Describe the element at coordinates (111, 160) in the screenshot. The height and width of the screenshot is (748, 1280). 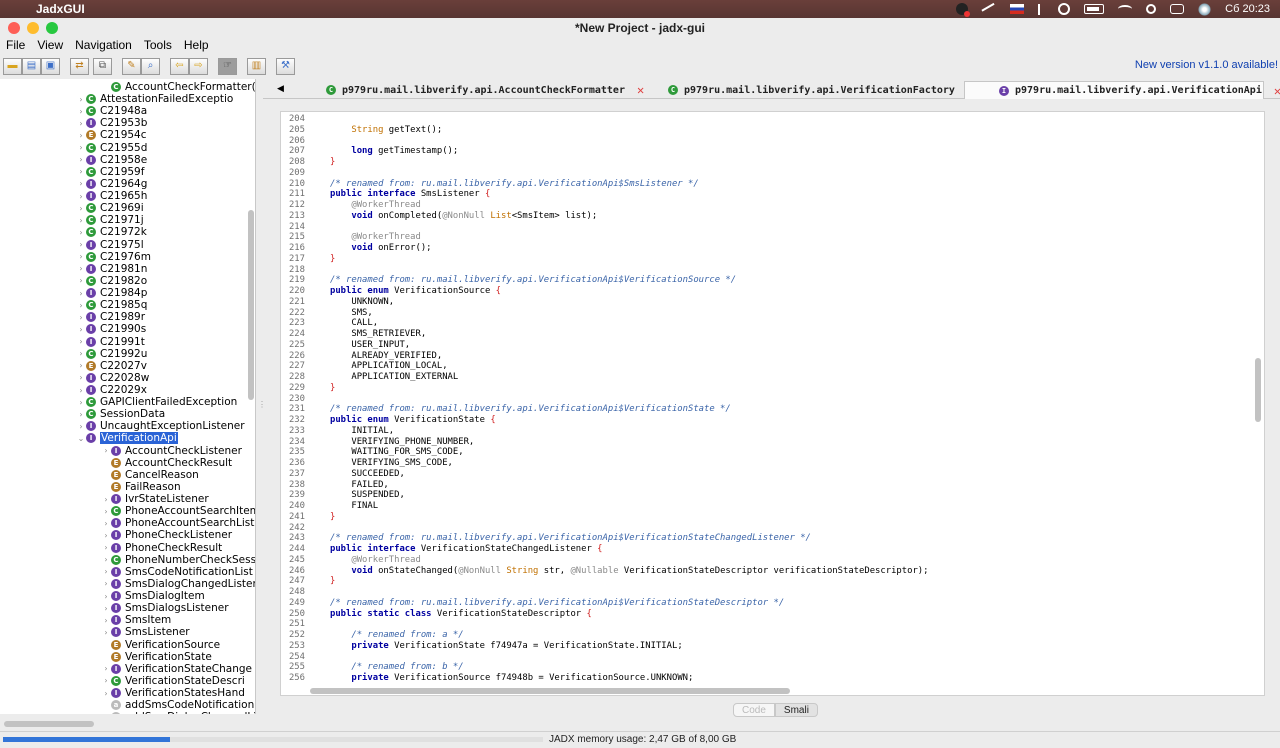
I see `tree-item: › I C21958e` at that location.